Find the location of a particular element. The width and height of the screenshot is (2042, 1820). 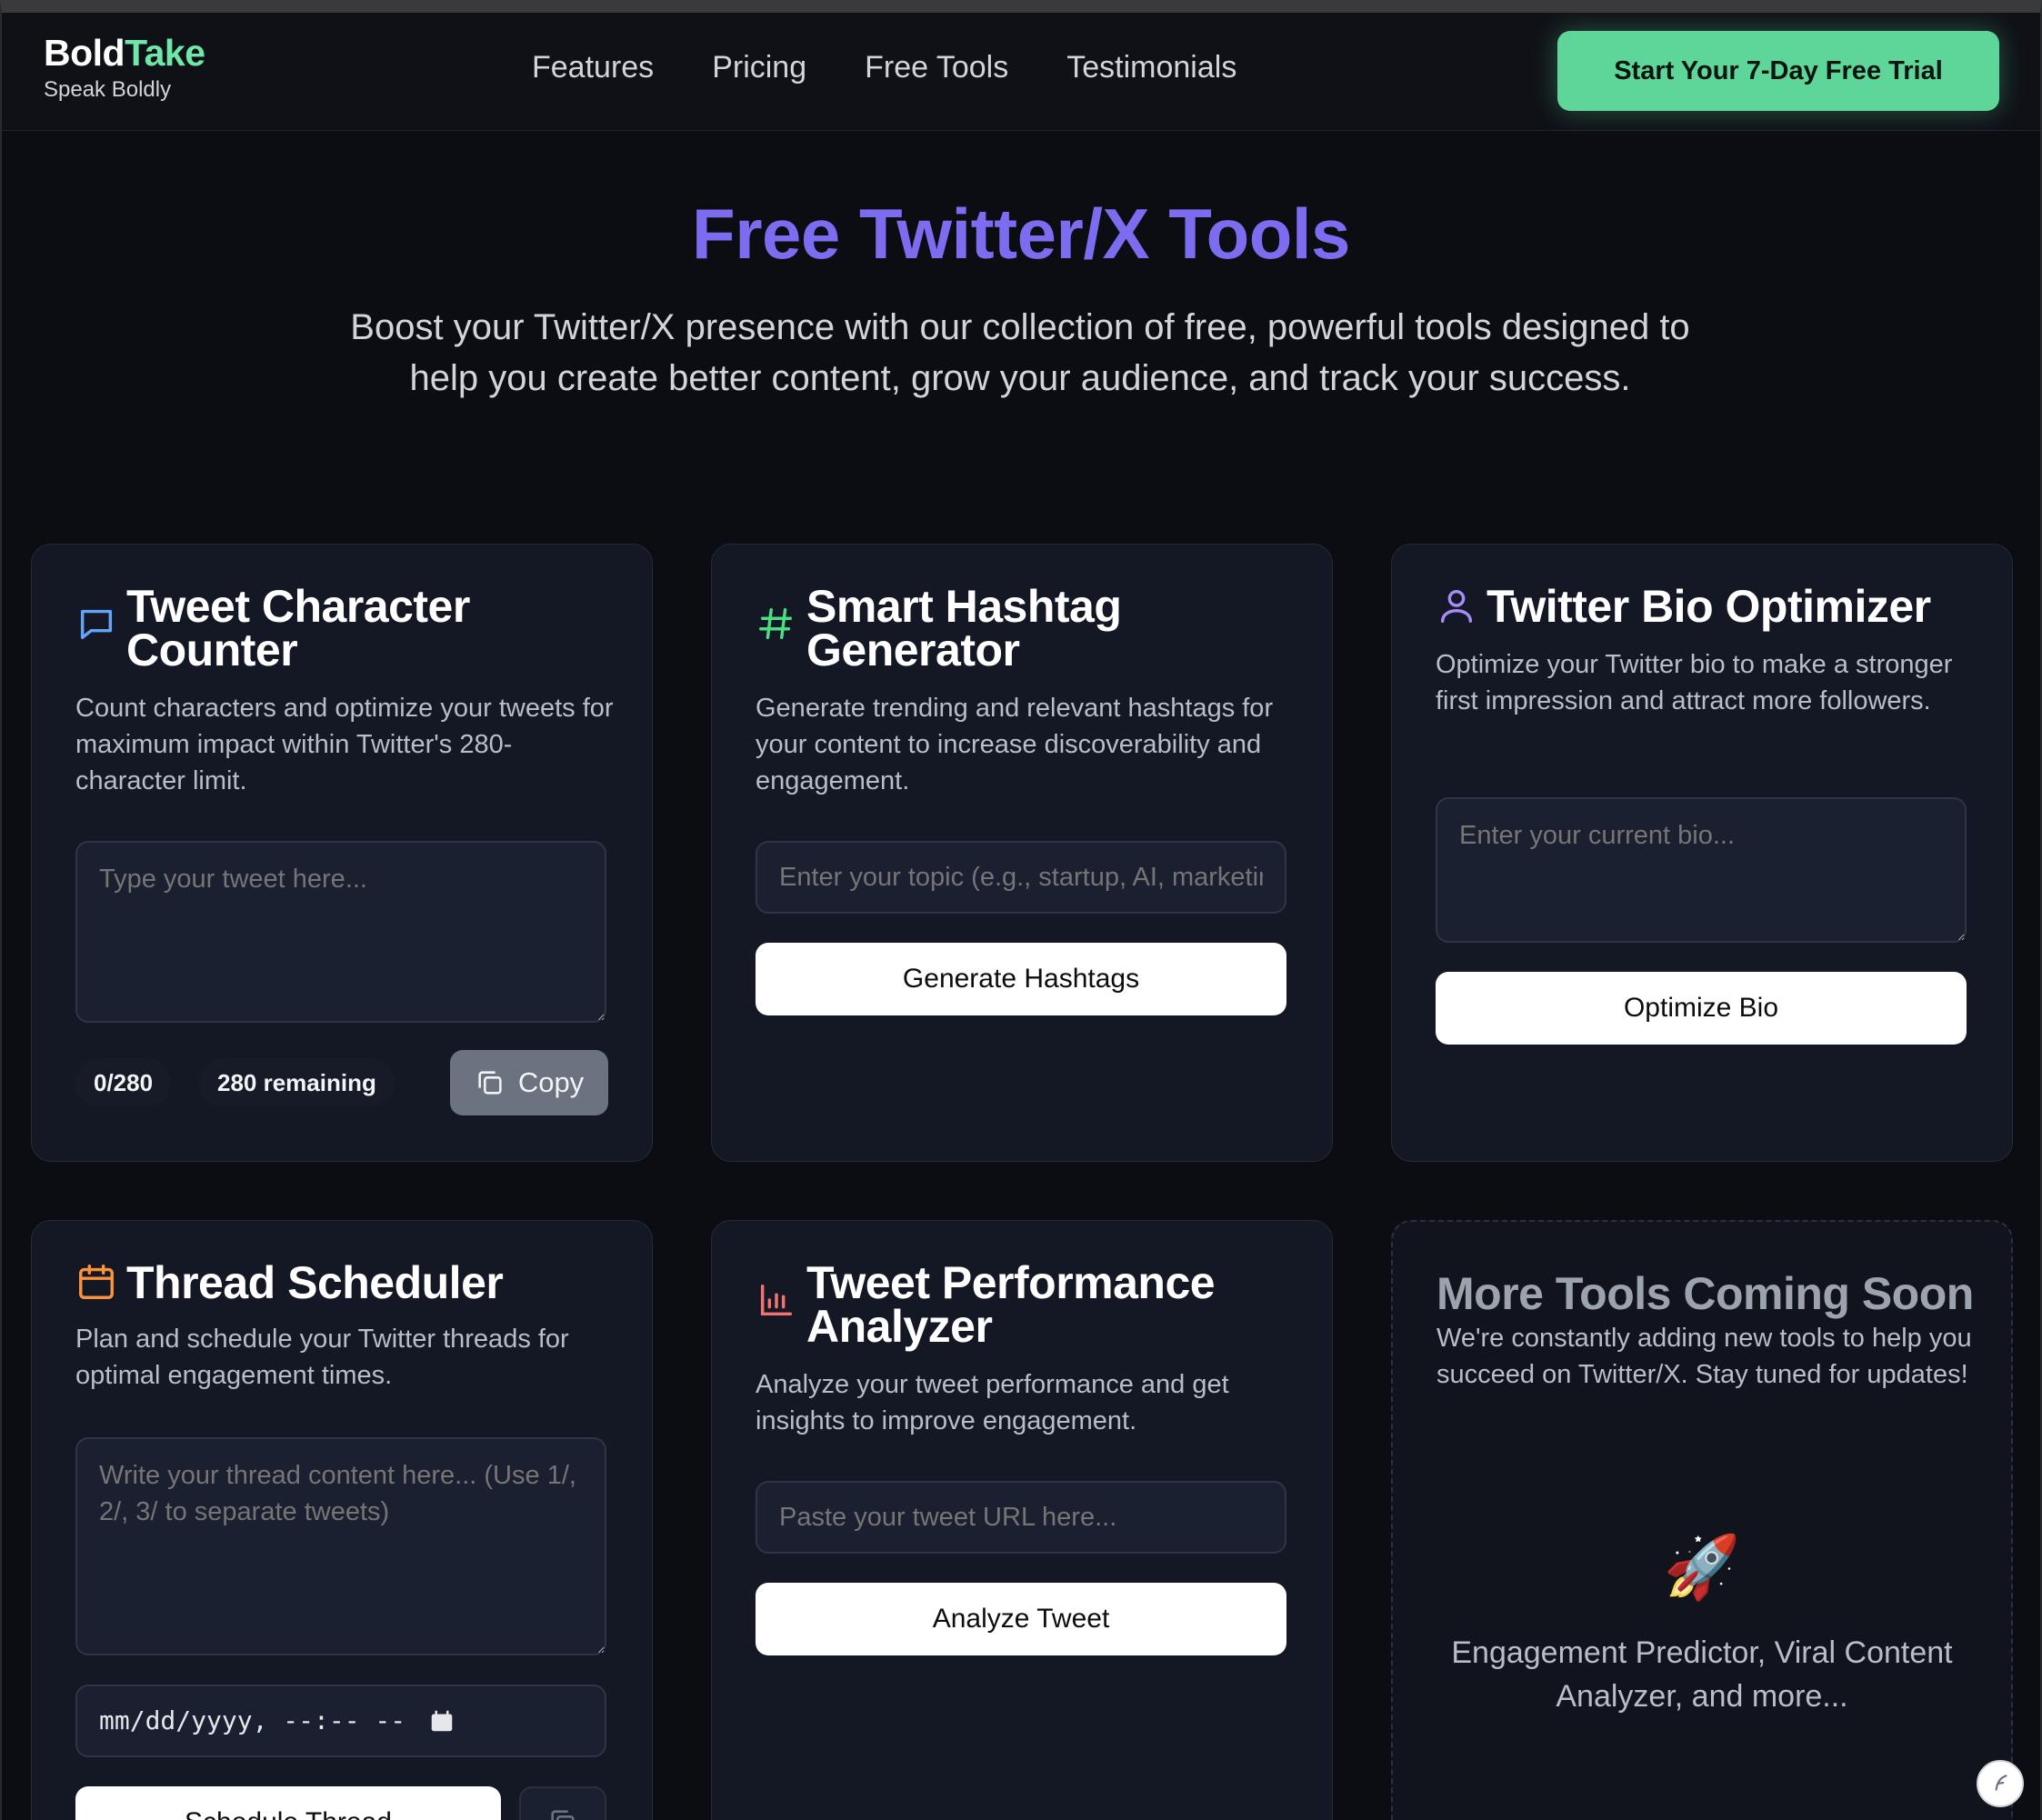

page-title: Free Twitter/X Tools is located at coordinates (1021, 234).